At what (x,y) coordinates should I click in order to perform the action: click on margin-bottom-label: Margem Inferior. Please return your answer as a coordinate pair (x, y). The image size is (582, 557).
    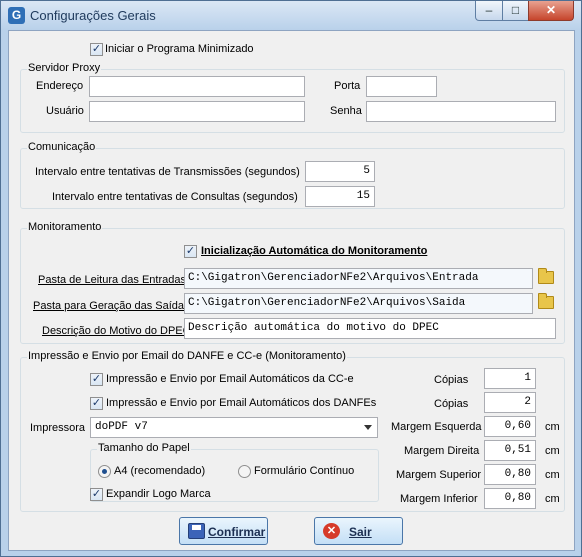
    Looking at the image, I should click on (439, 499).